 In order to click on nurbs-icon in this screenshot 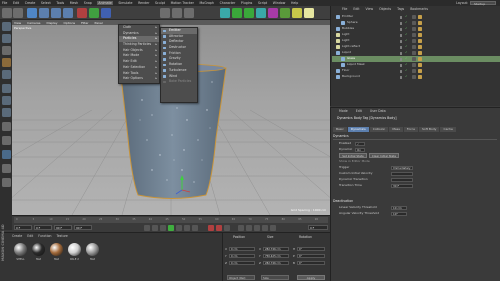, I will do `click(249, 13)`.